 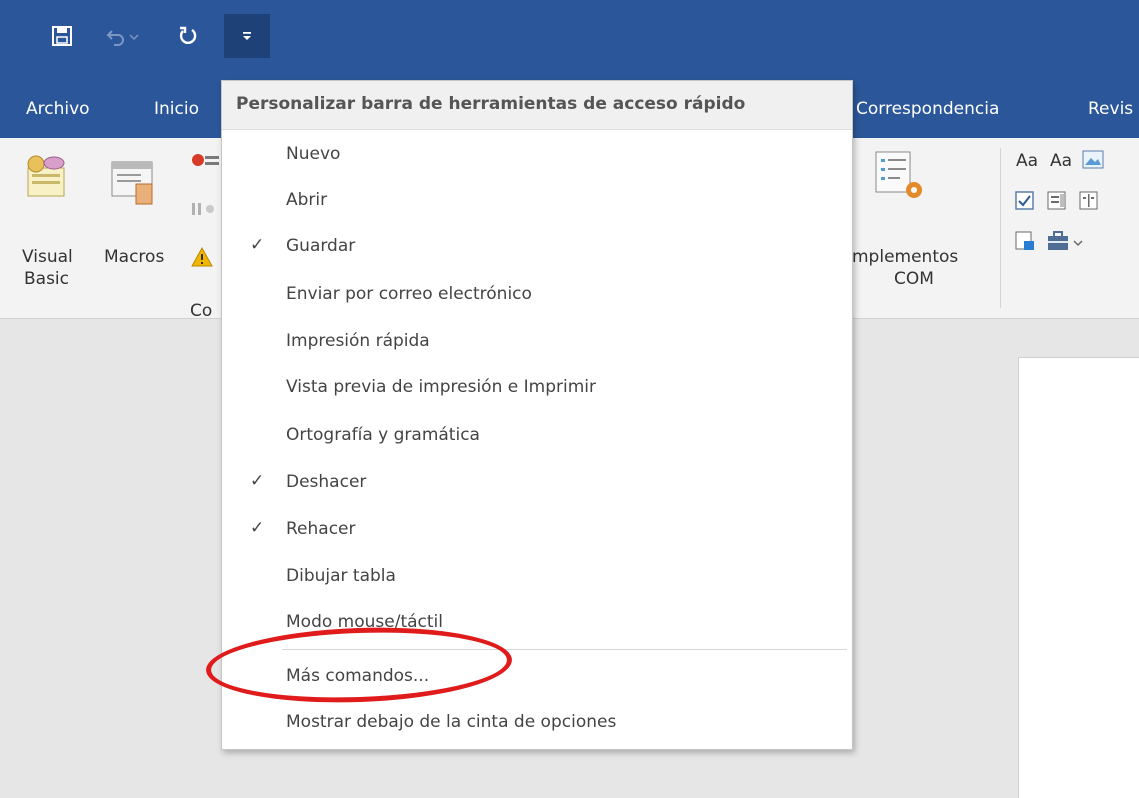 I want to click on menu-item-label: Deshacer, so click(x=326, y=482).